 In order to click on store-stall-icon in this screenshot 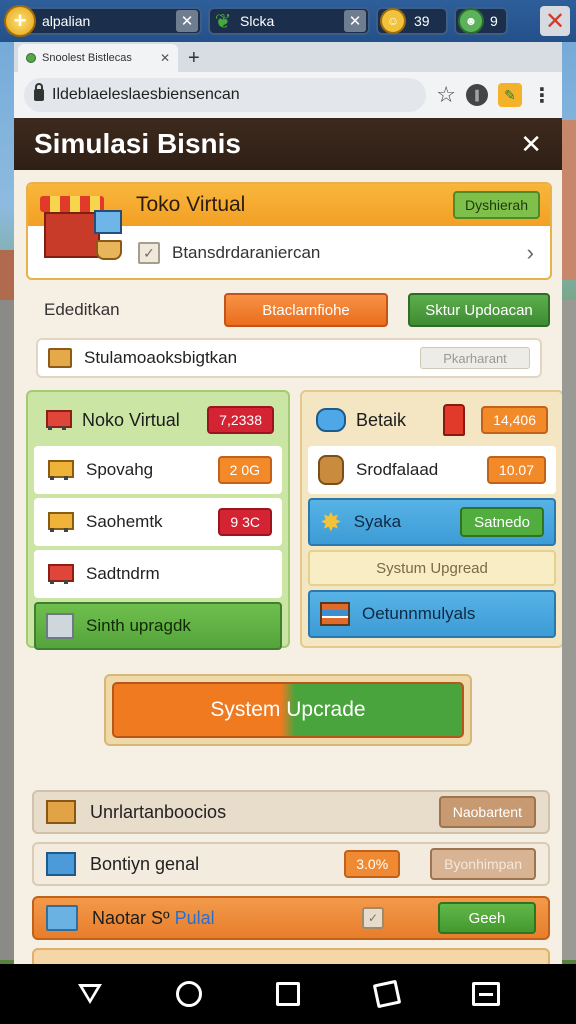, I will do `click(81, 232)`.